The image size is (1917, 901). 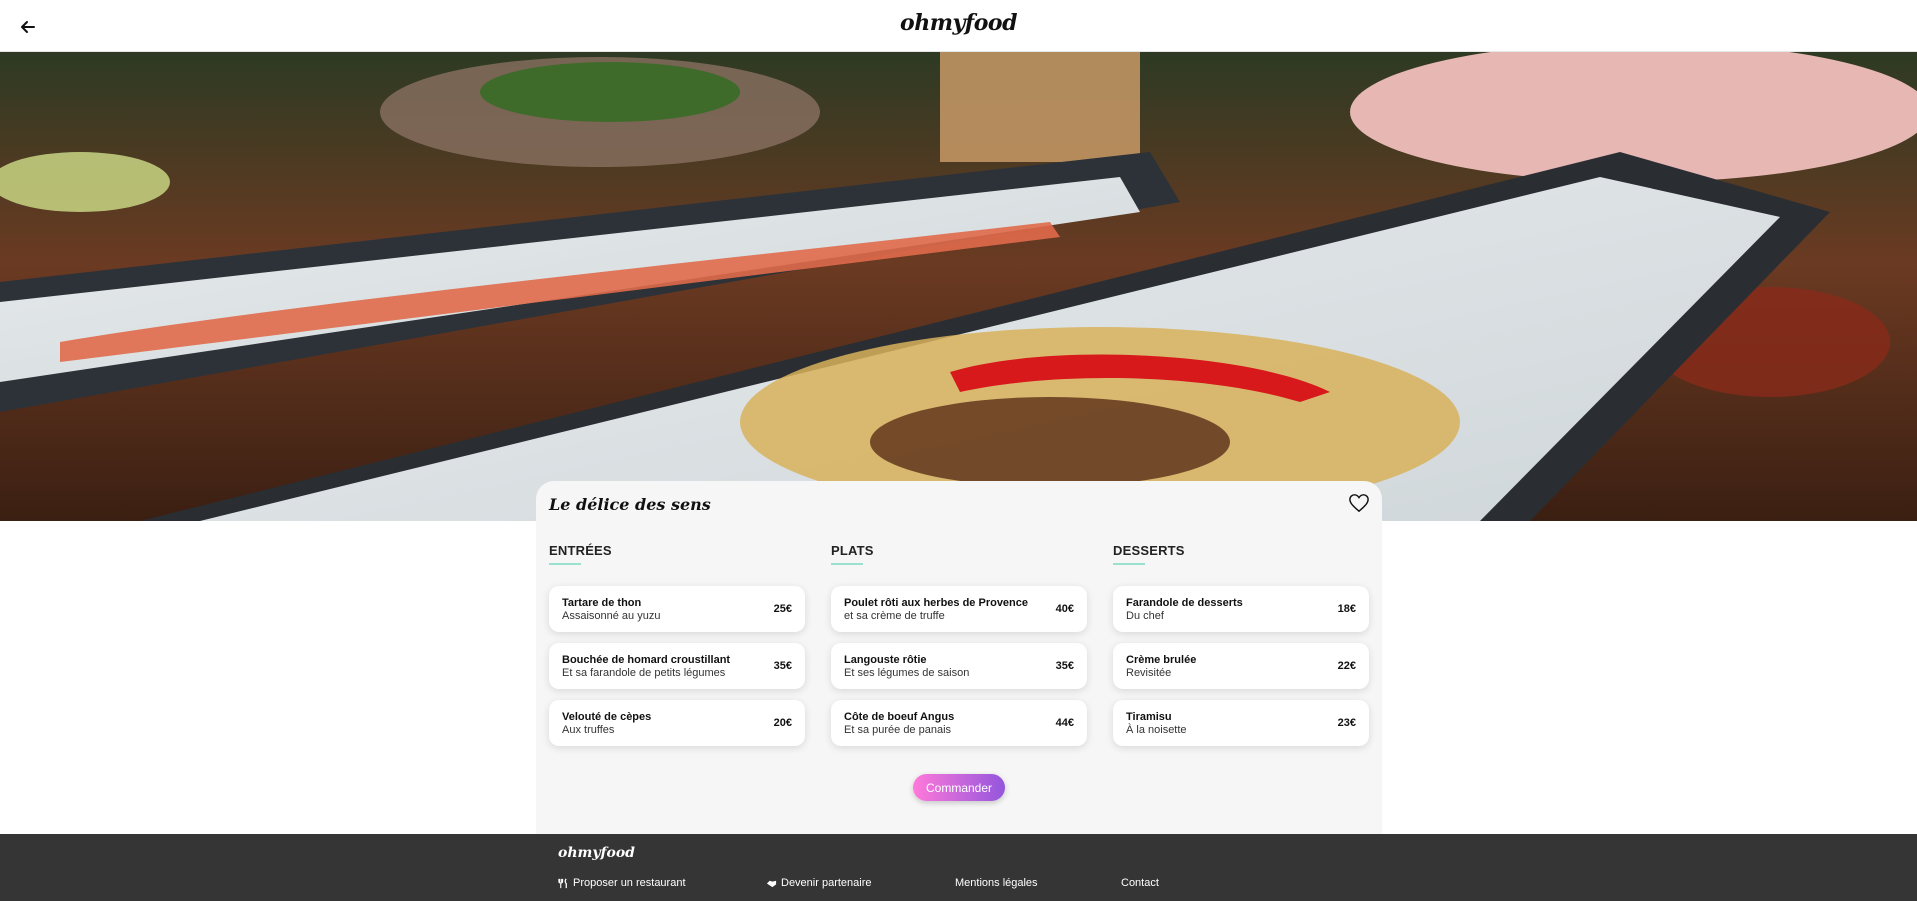 What do you see at coordinates (596, 853) in the screenshot?
I see `footer-logo: ohmyfood` at bounding box center [596, 853].